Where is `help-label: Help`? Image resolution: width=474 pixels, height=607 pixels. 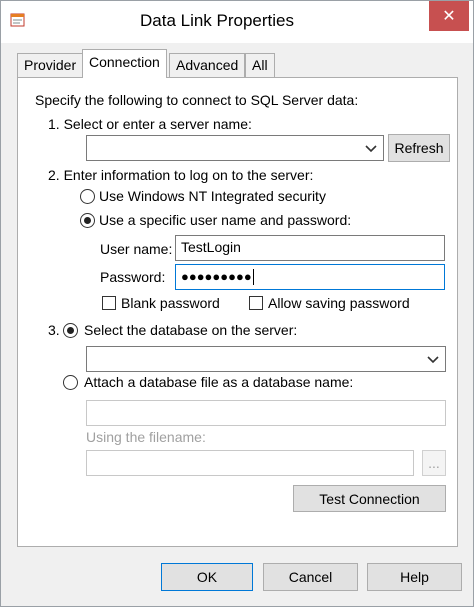 help-label: Help is located at coordinates (414, 577).